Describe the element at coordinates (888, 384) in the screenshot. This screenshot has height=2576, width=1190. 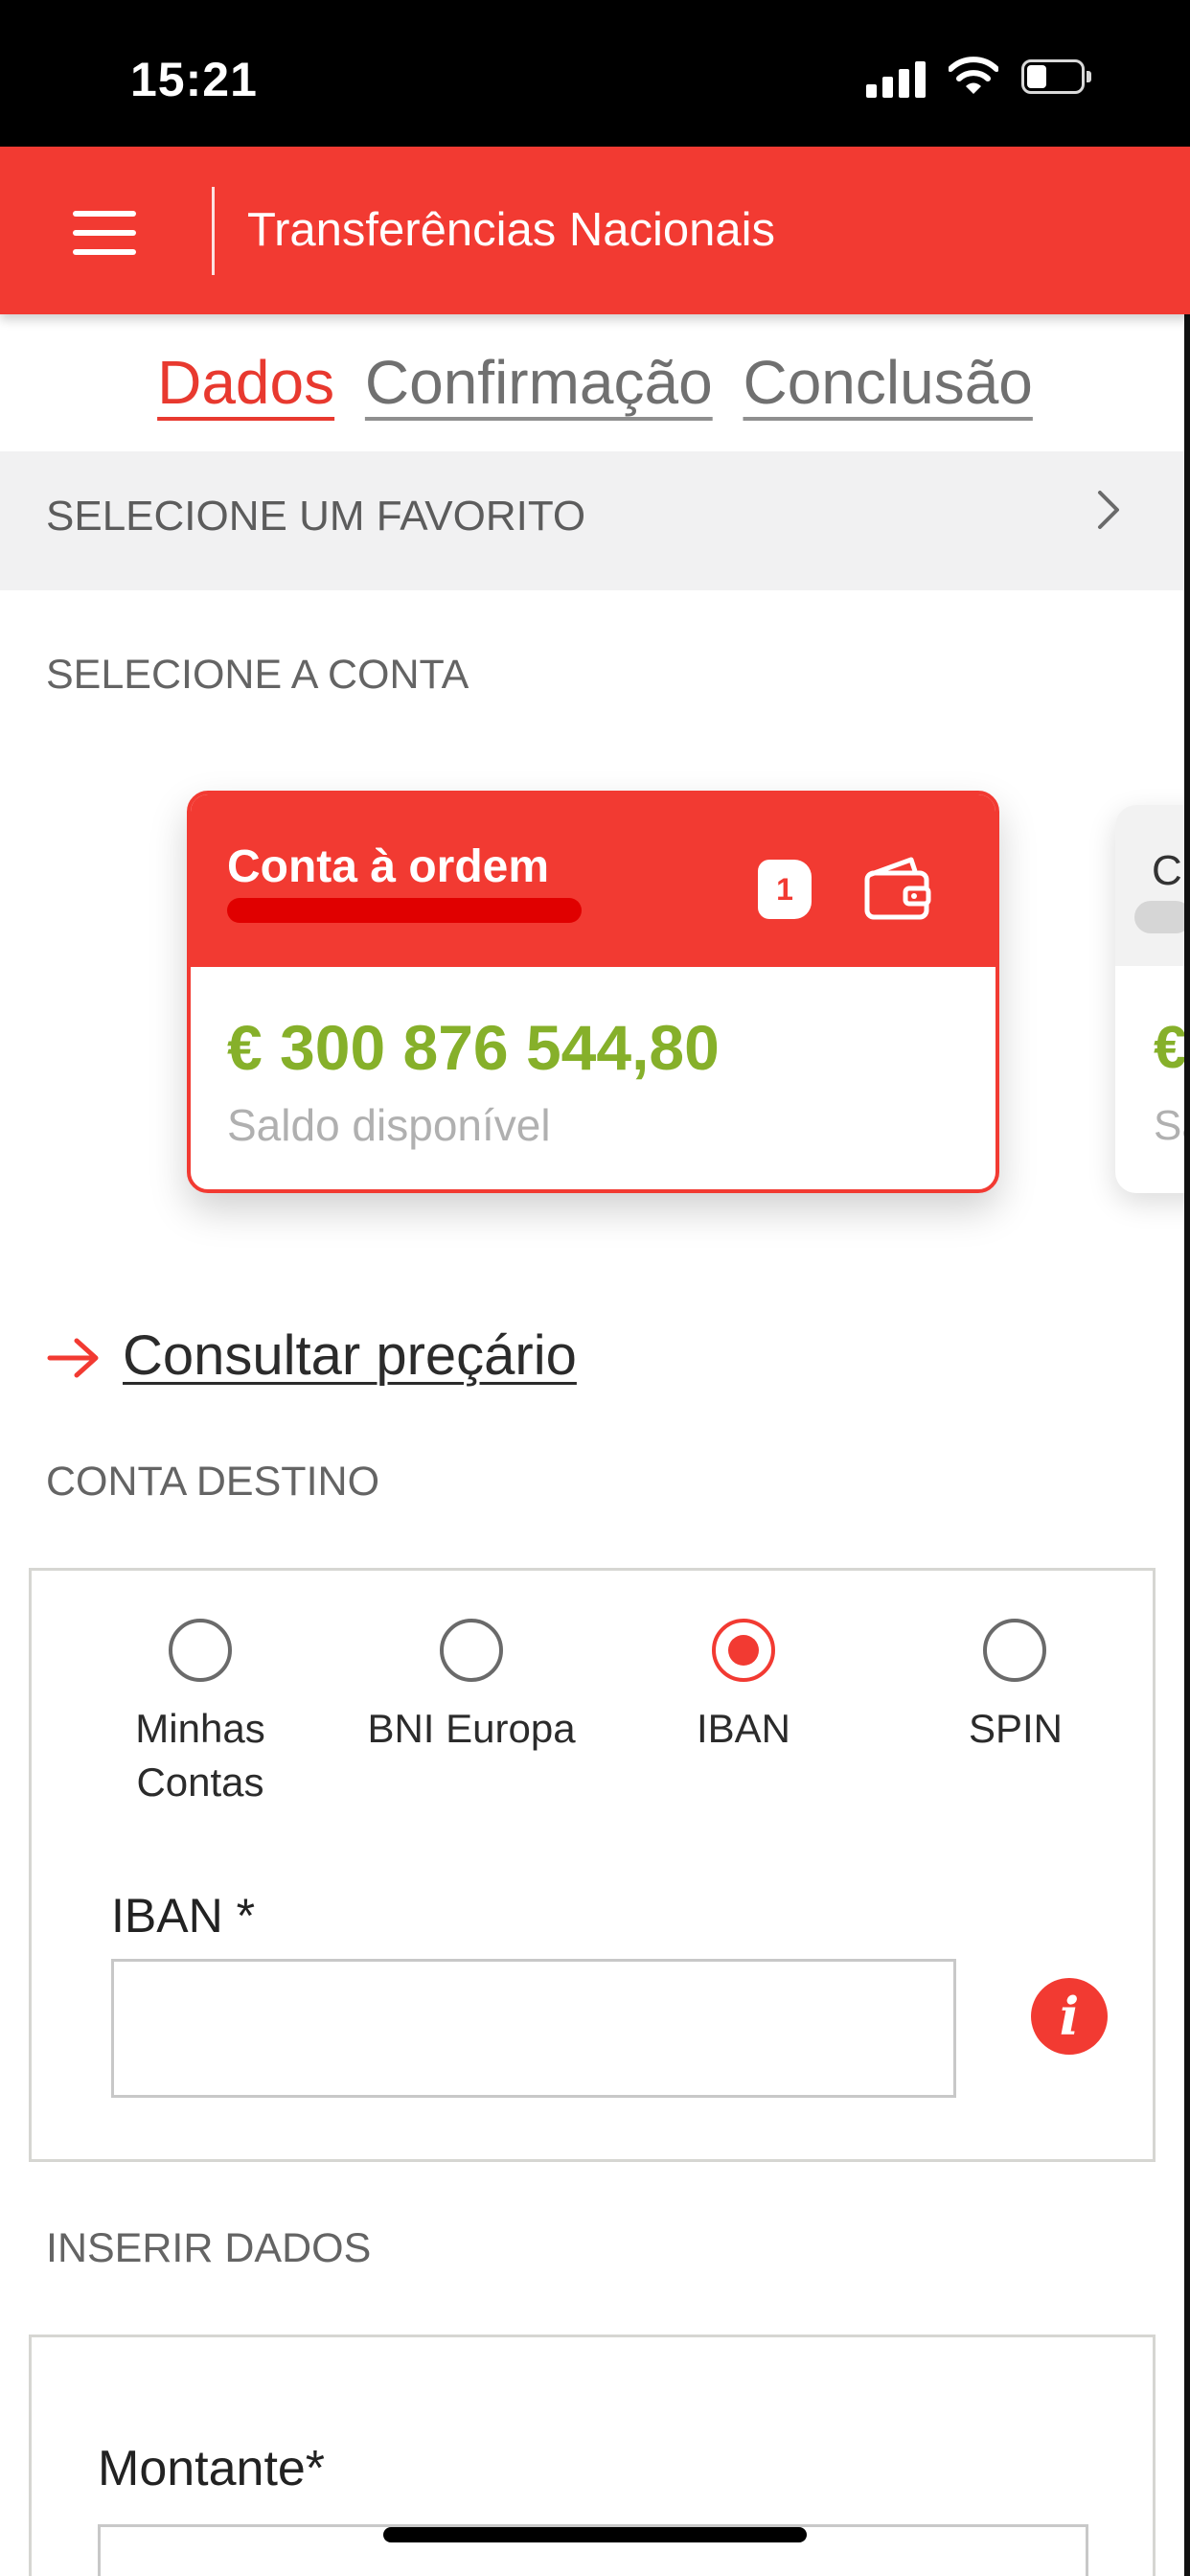
I see `step-conclusao: Conclusão` at that location.